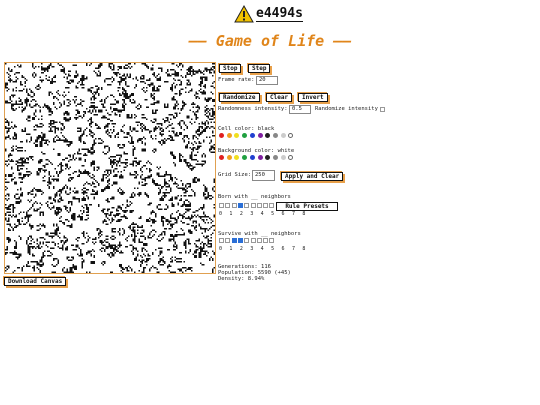 This screenshot has width=540, height=405. What do you see at coordinates (246, 129) in the screenshot?
I see `cell-color-label: Cell color: black` at bounding box center [246, 129].